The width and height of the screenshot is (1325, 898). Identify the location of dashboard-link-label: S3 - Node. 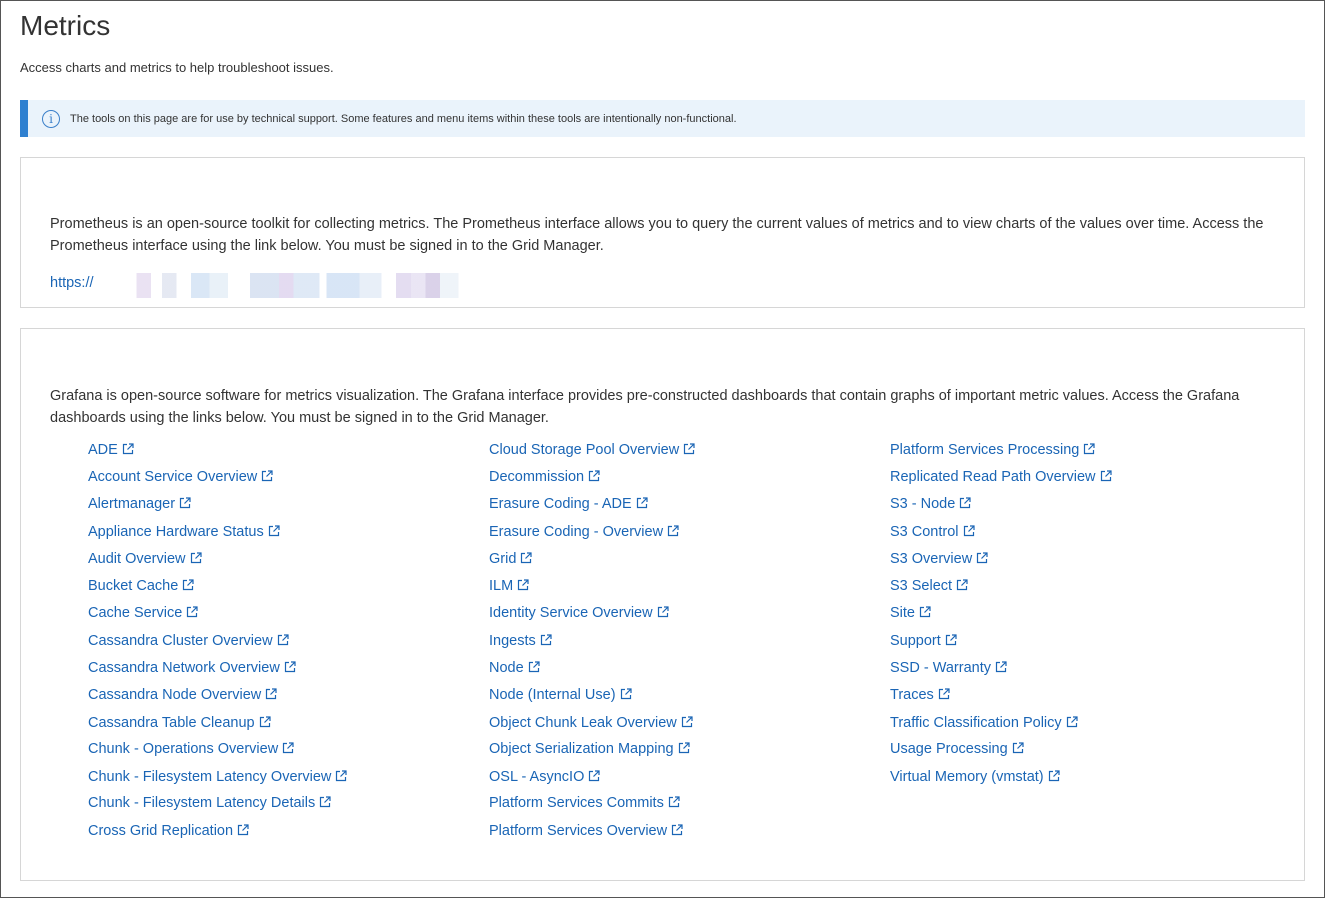
(923, 504).